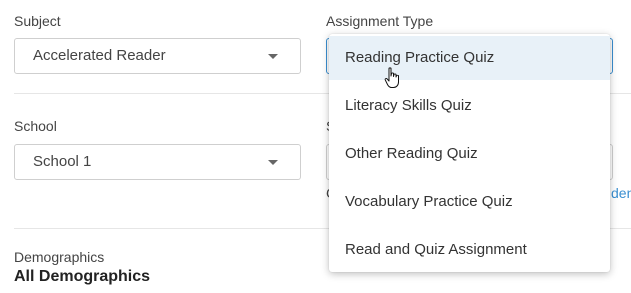 This screenshot has width=631, height=293. I want to click on dropdown-option-other-reading-quiz: Other Reading Quiz, so click(469, 154).